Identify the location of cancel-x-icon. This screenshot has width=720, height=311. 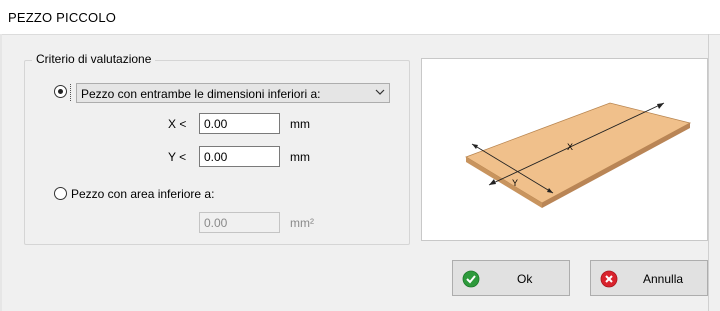
(609, 279).